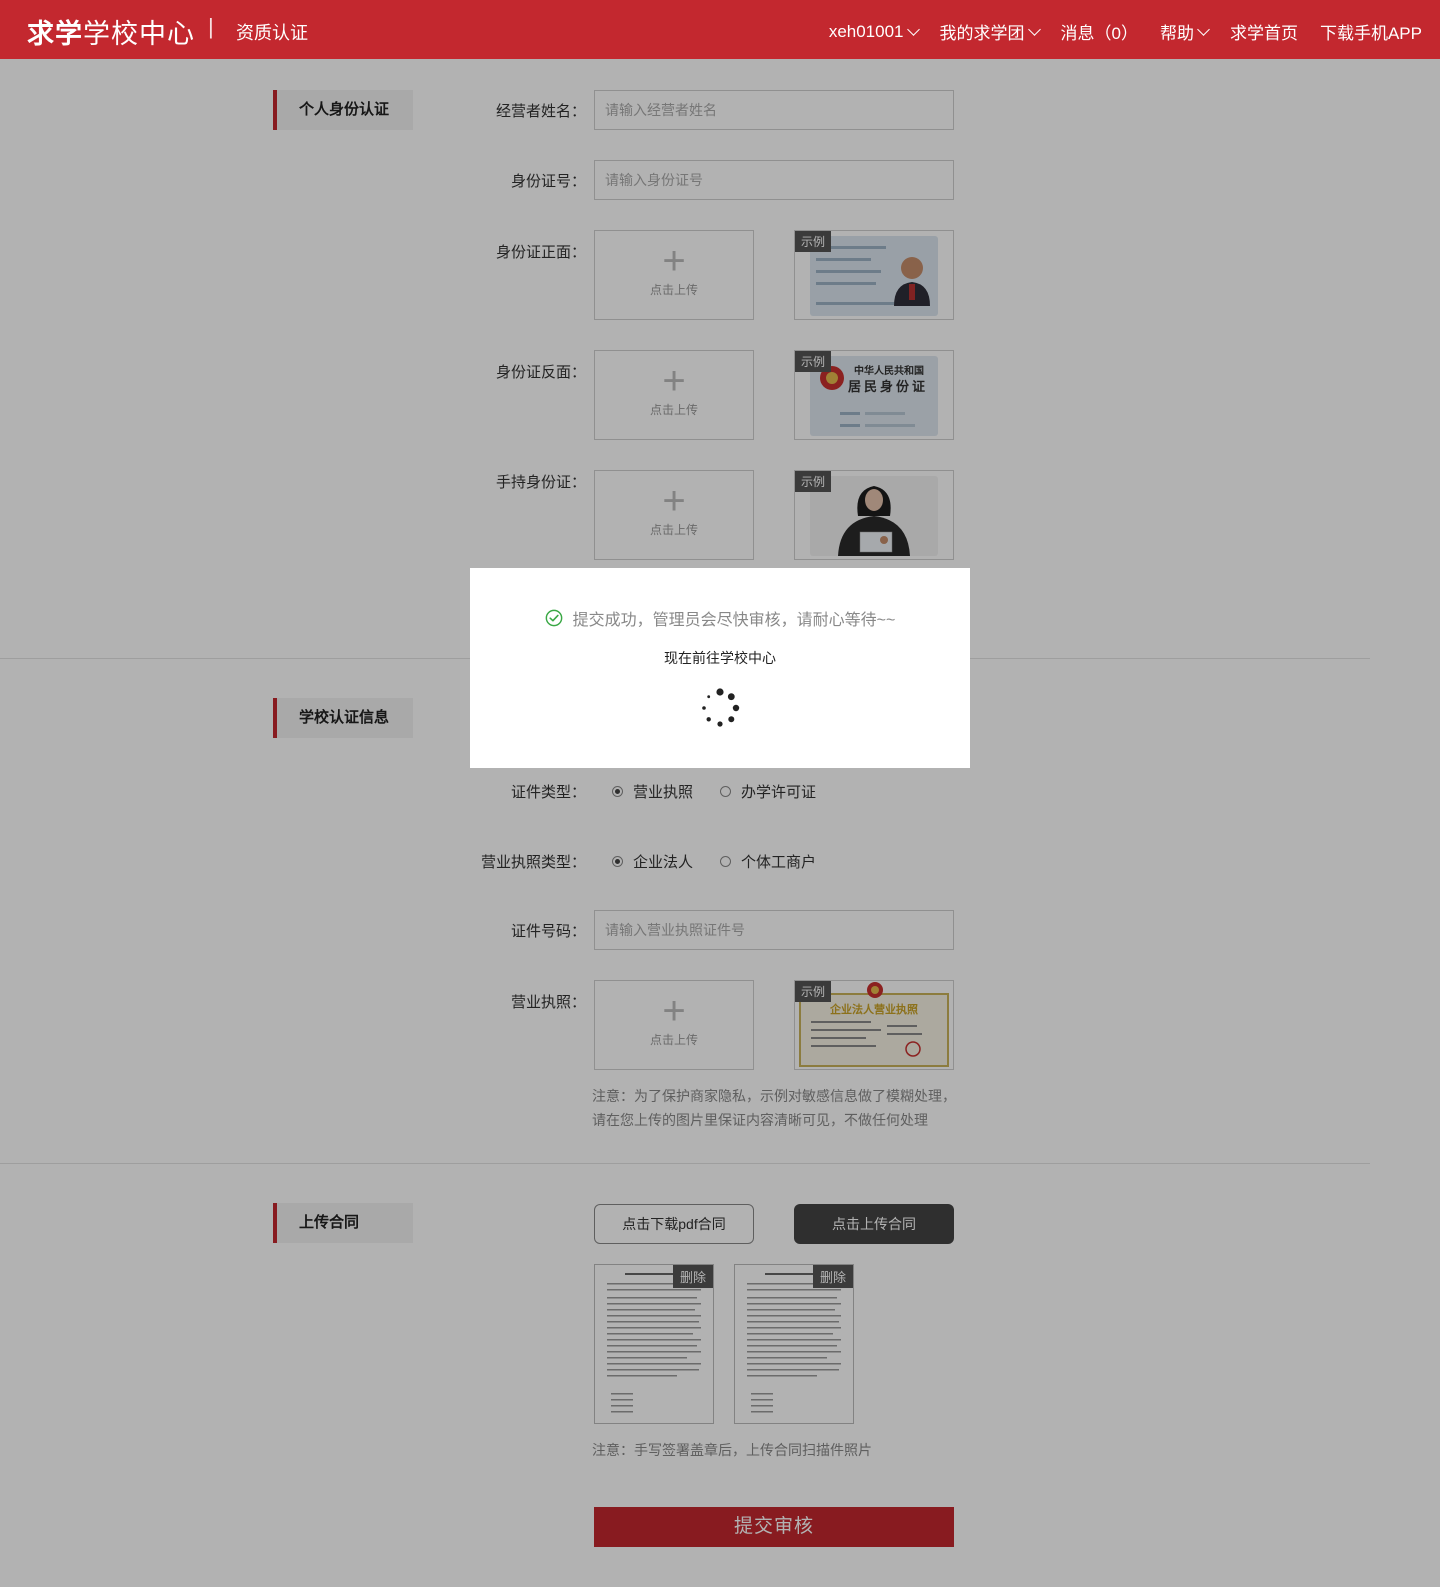 The image size is (1440, 1587). I want to click on brand-rest-text: 学校中心, so click(139, 34).